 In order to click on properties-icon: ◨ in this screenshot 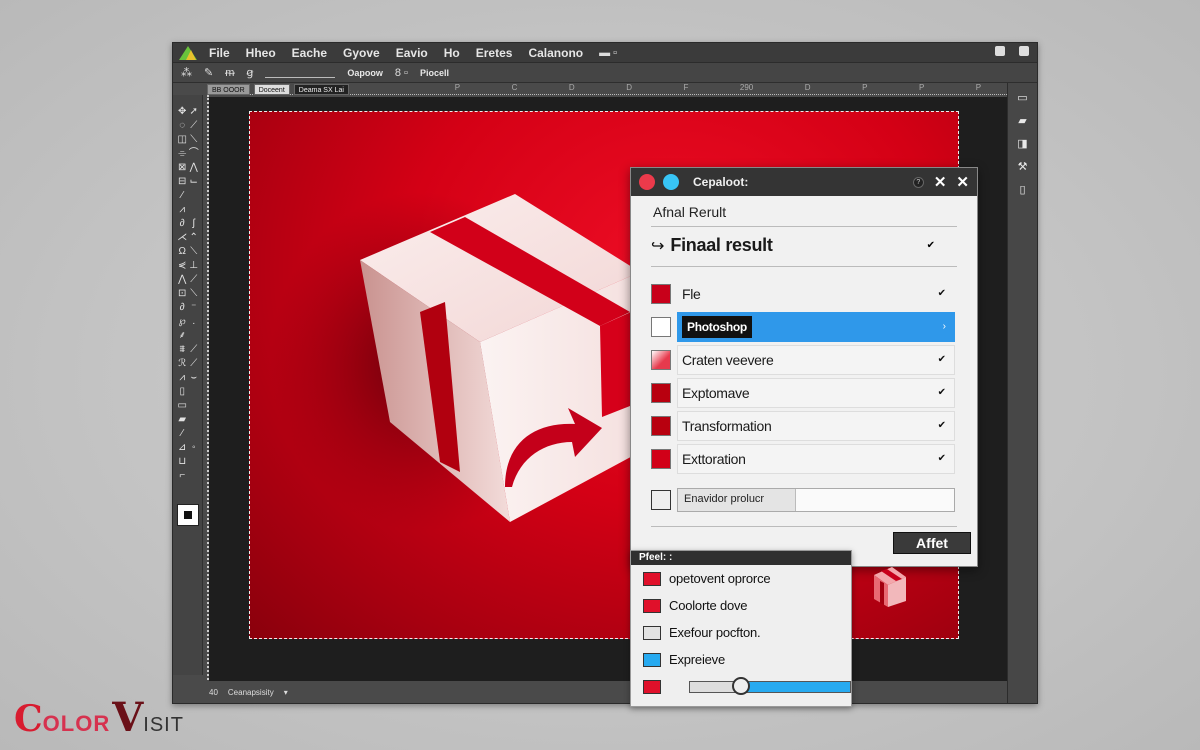, I will do `click(1022, 143)`.